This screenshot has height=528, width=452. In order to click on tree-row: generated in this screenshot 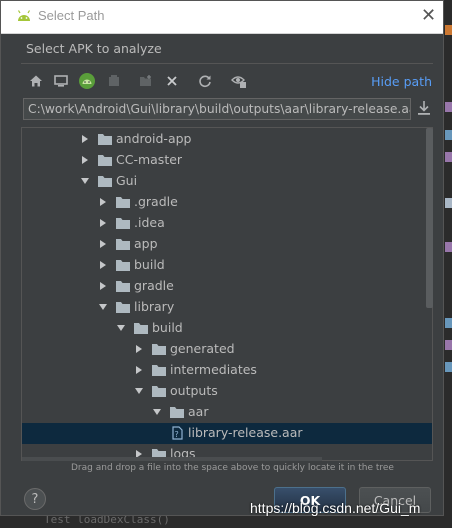, I will do `click(227, 349)`.